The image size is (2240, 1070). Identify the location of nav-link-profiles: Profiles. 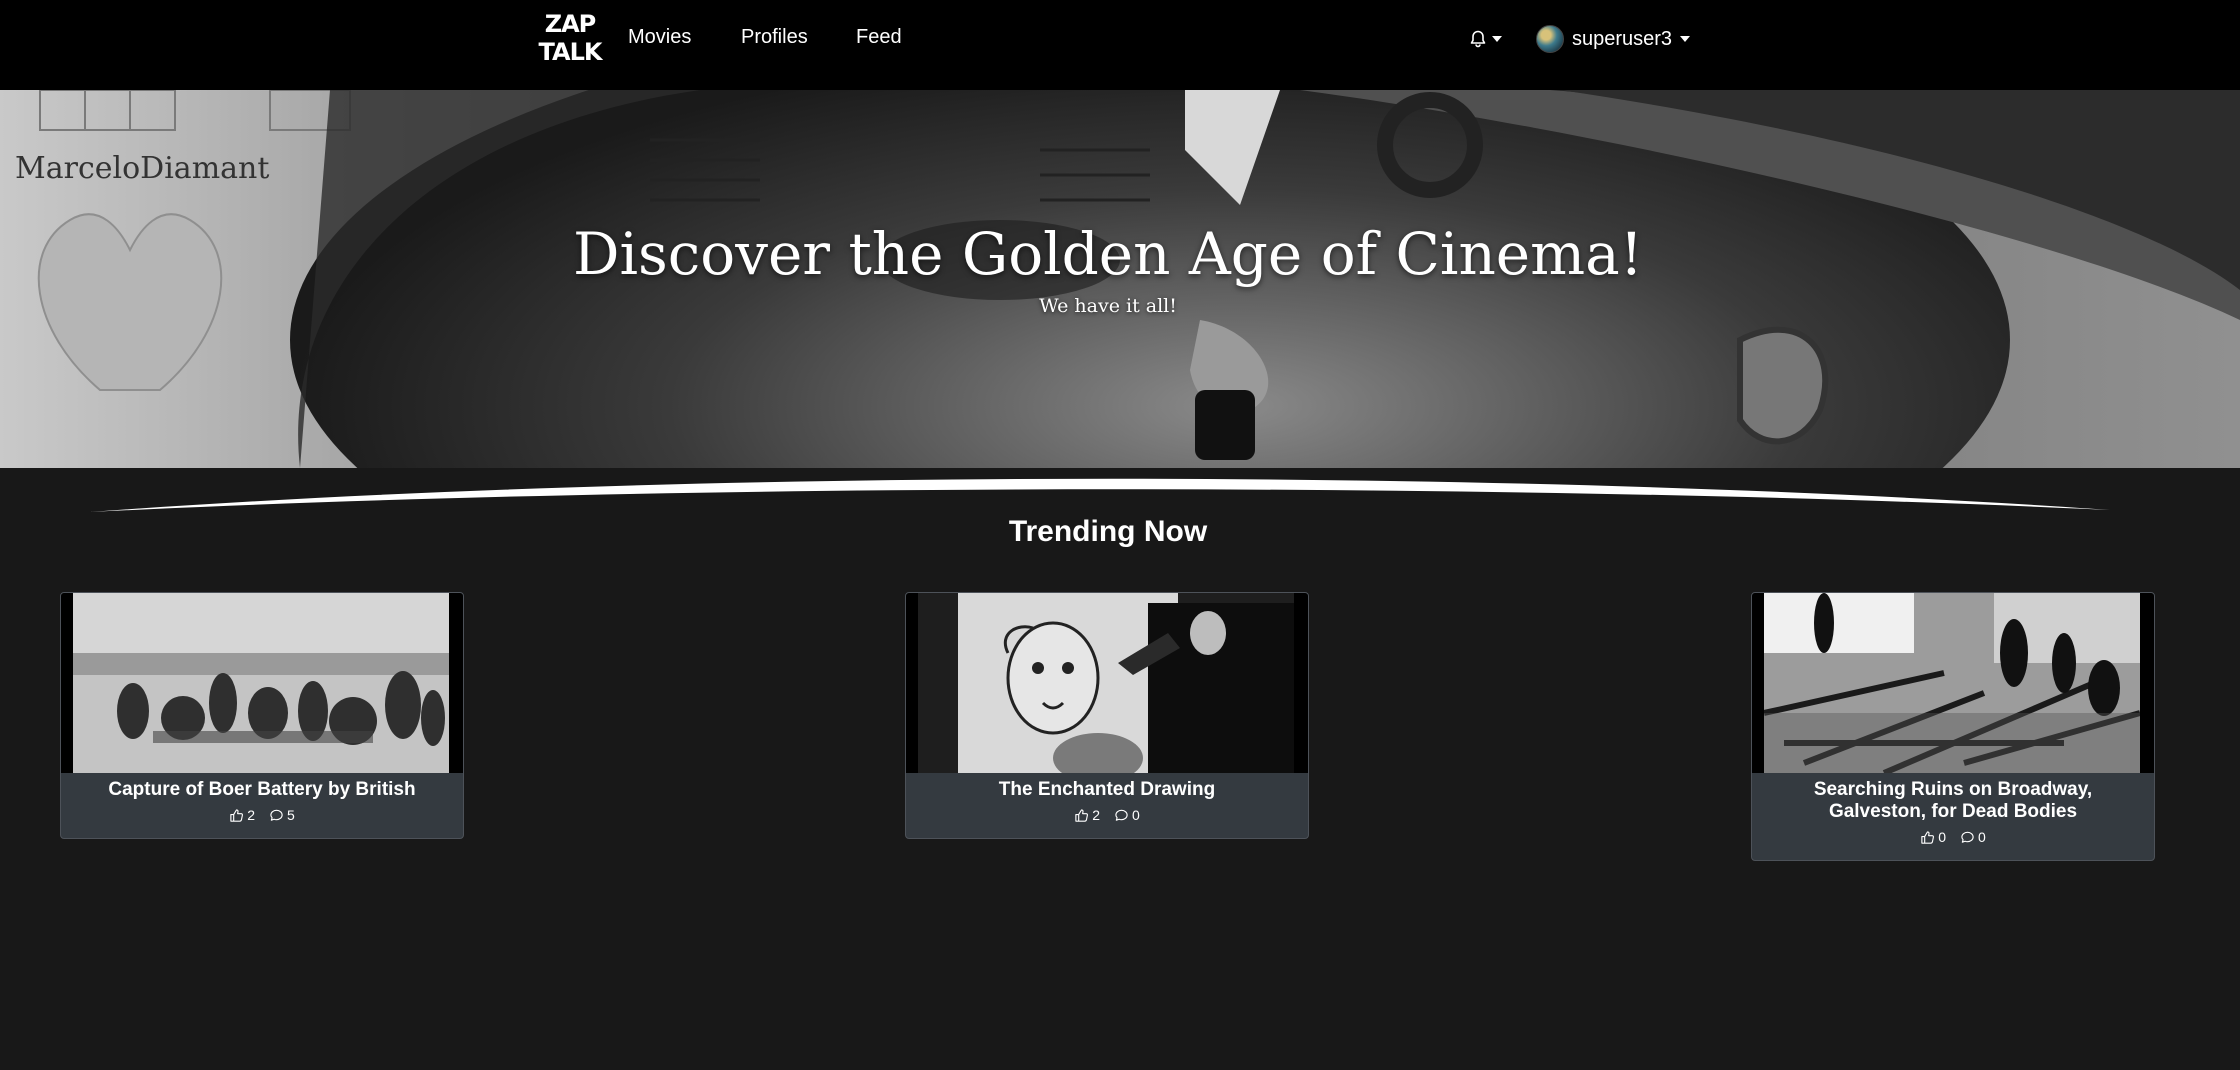
(774, 37).